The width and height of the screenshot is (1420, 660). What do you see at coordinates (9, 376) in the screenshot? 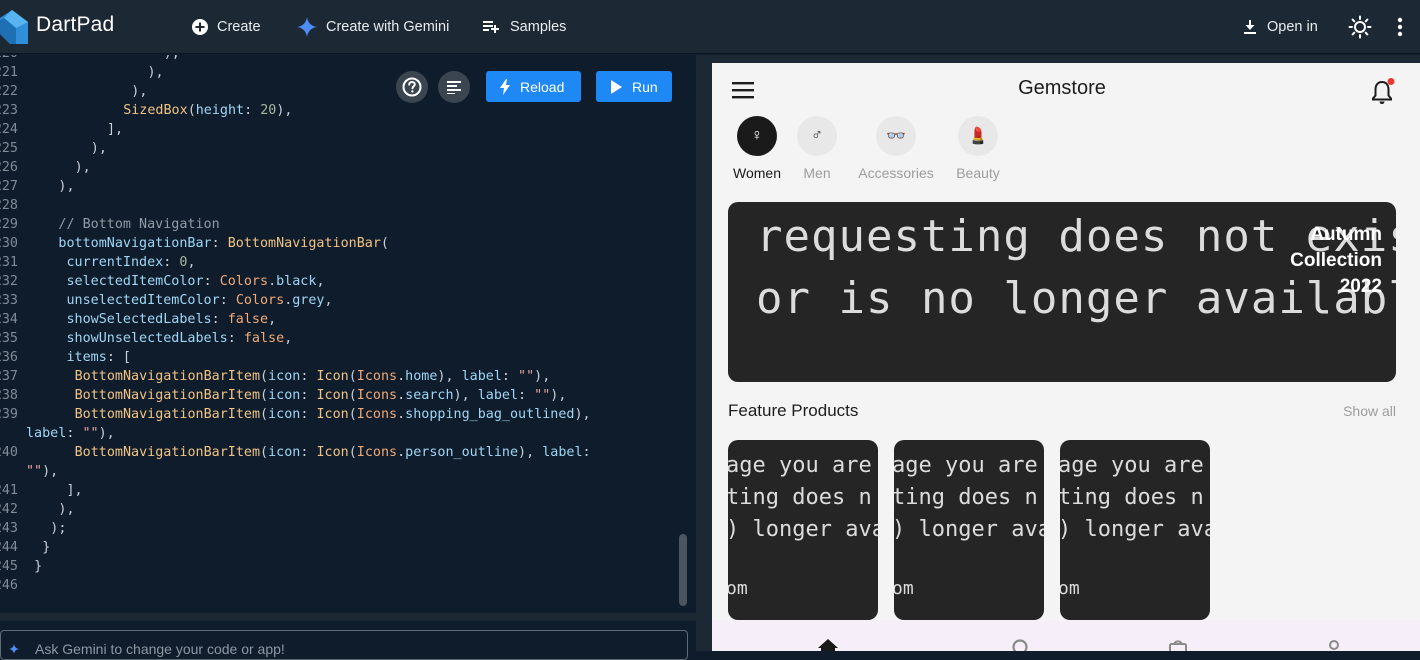
I see `line-number: 237` at bounding box center [9, 376].